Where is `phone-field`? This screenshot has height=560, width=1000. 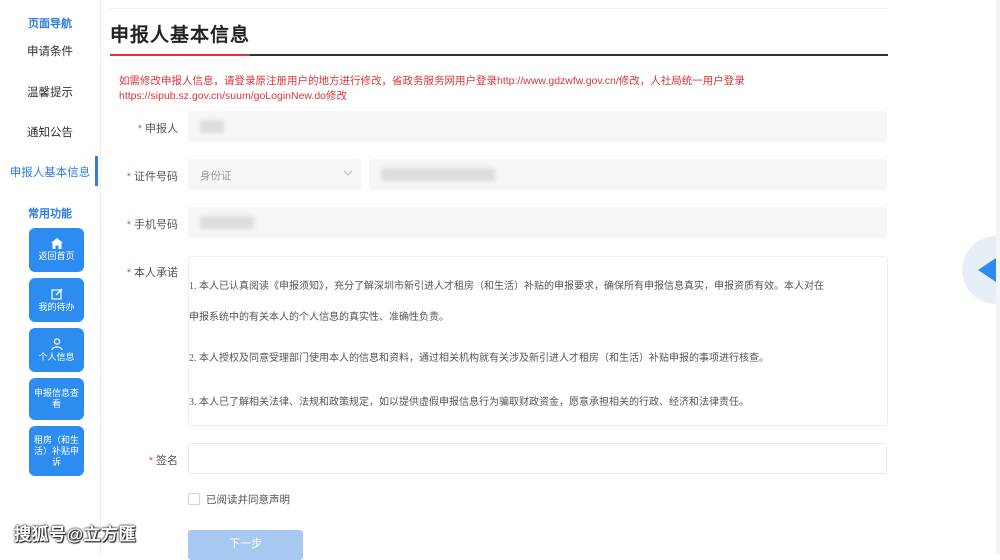 phone-field is located at coordinates (537, 222).